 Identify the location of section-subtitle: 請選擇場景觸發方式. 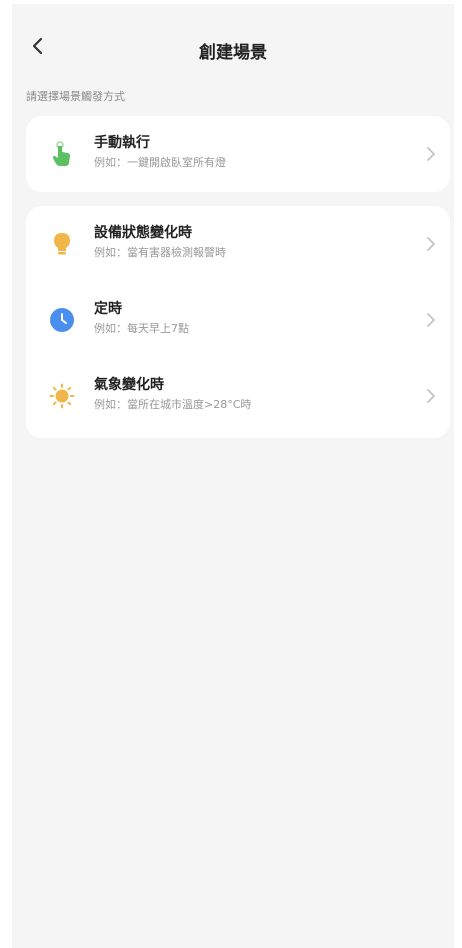
(75, 96).